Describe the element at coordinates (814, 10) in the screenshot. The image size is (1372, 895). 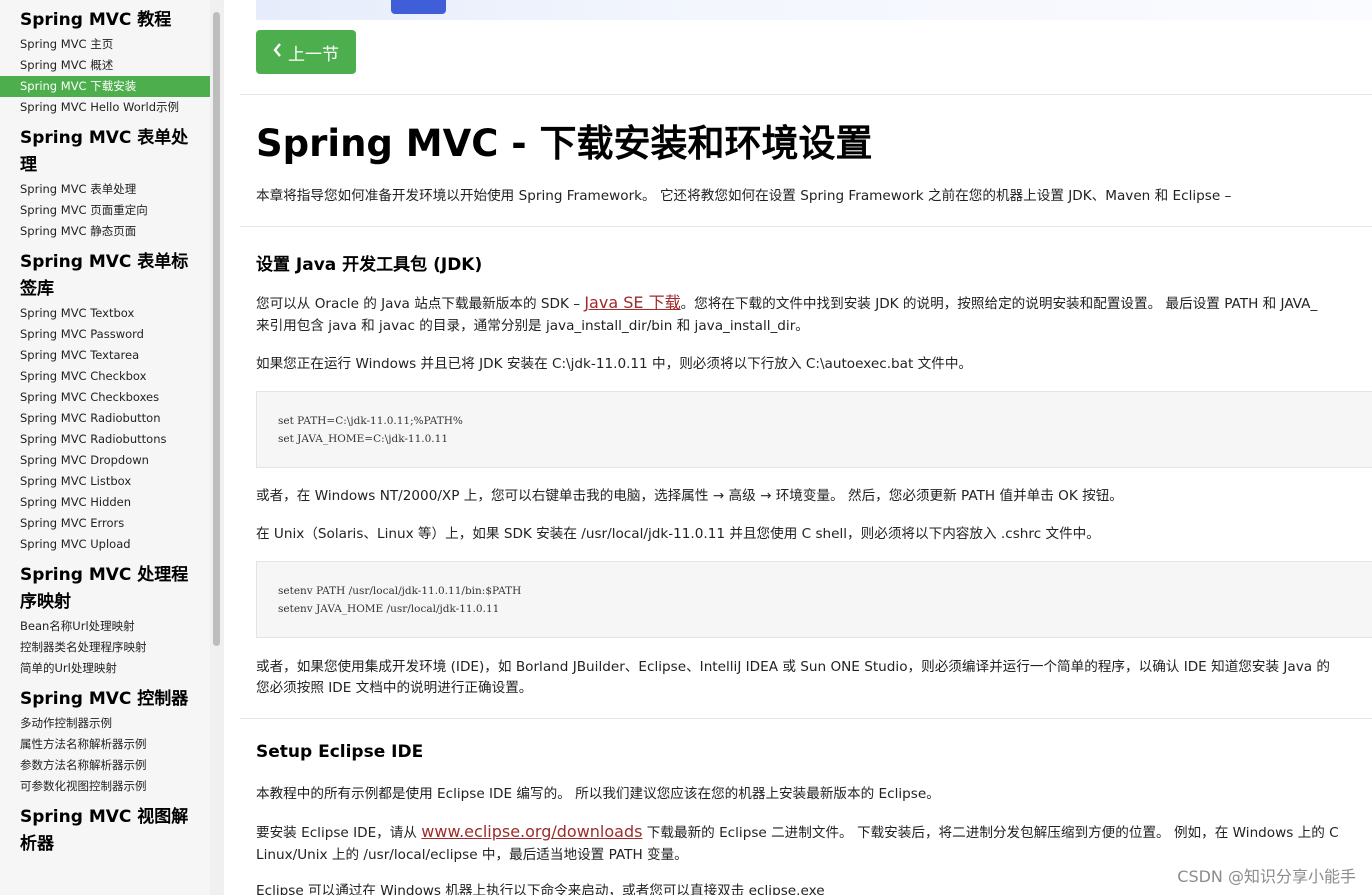
I see `top-banner` at that location.